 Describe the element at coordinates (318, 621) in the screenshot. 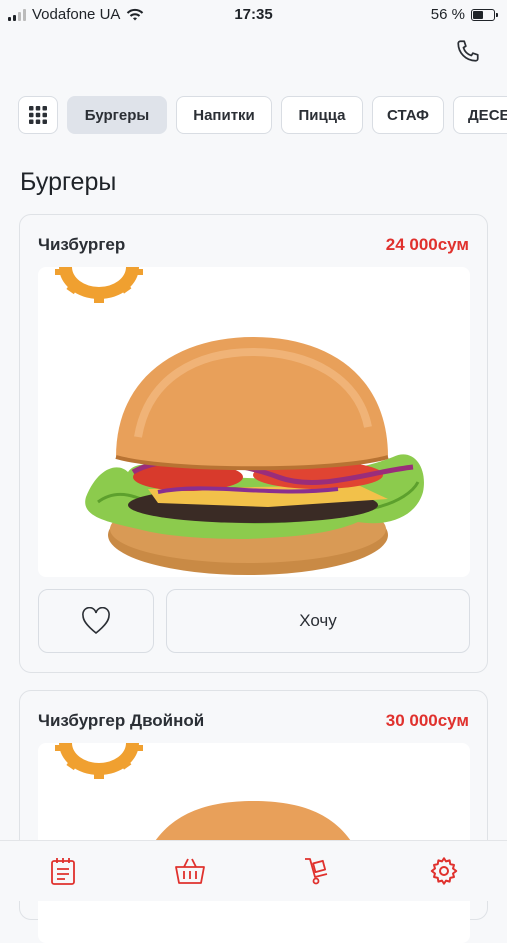

I see `want-button: Хочу` at that location.